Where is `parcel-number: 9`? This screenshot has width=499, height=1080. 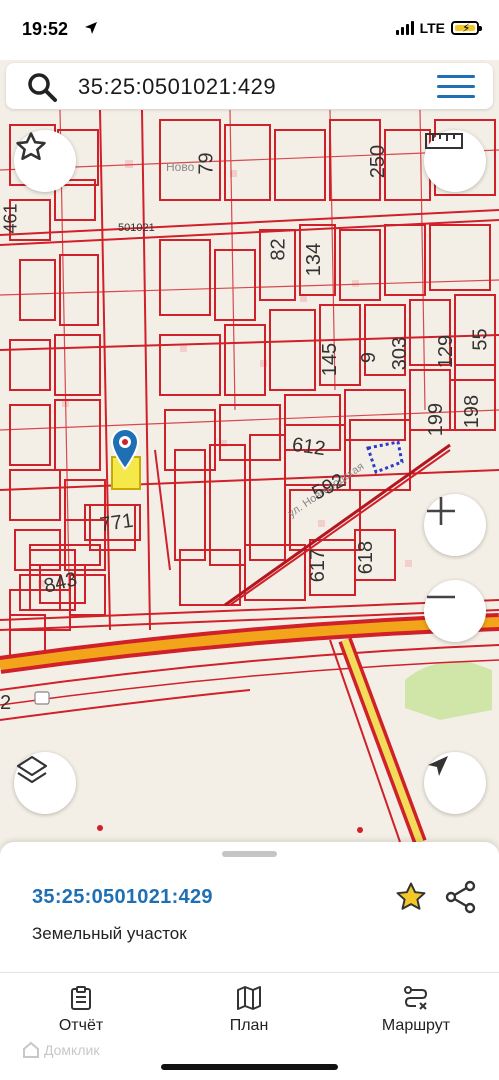
parcel-number: 9 is located at coordinates (369, 357).